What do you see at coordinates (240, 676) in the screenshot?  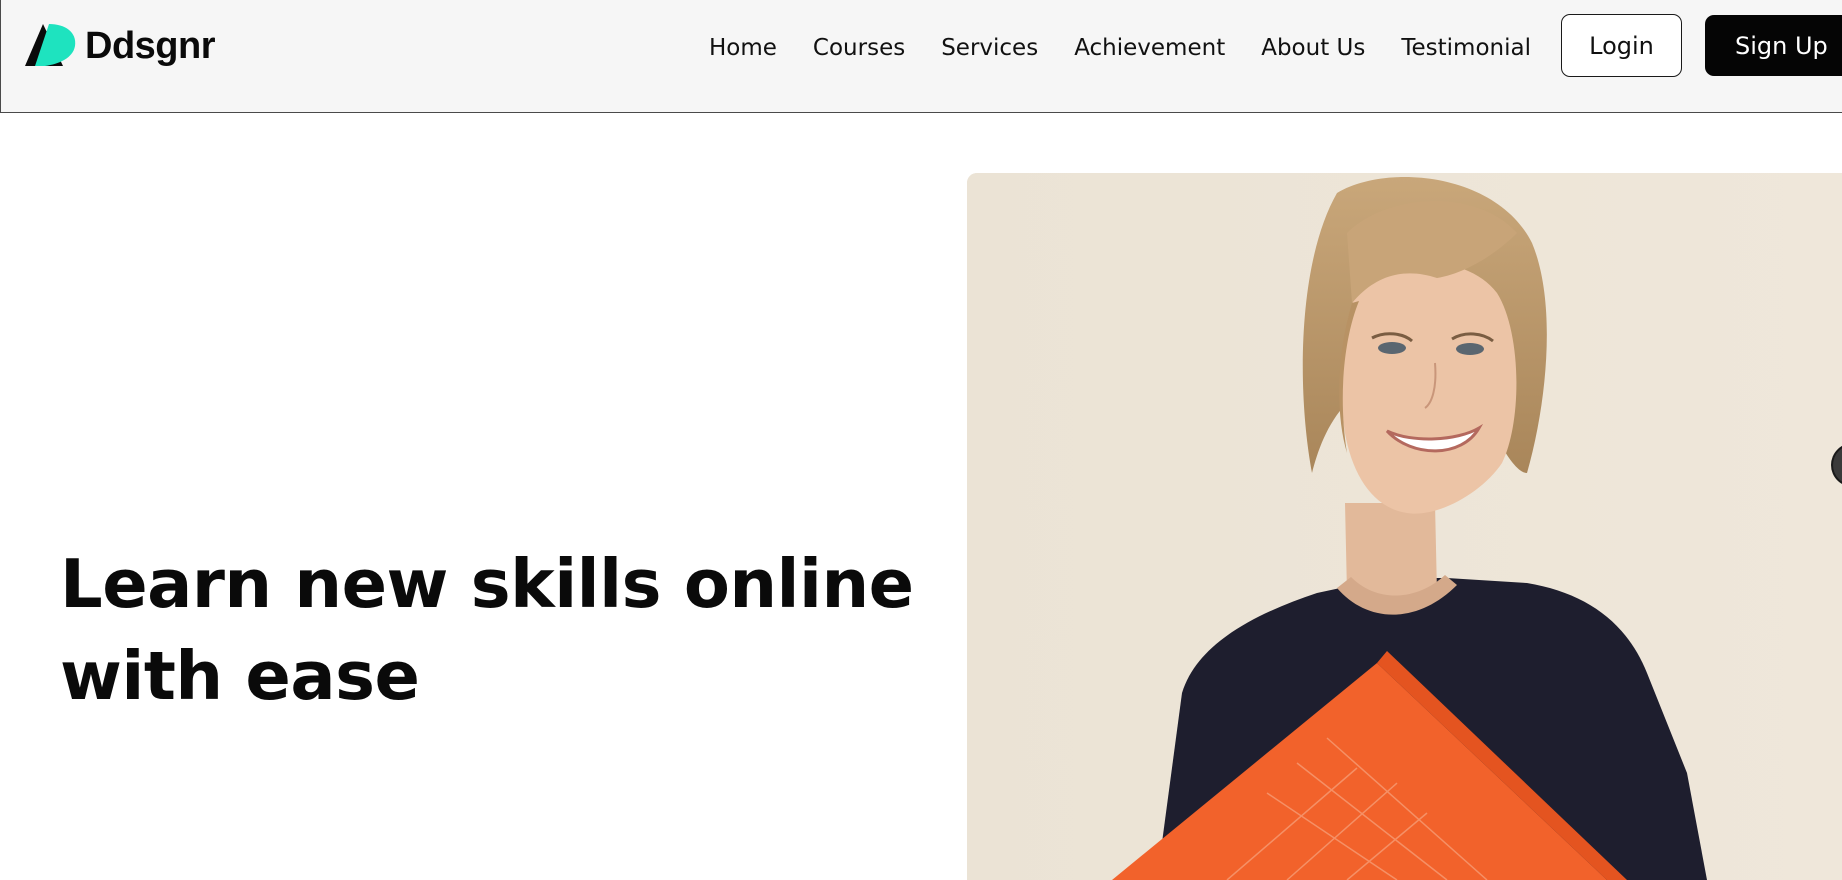 I see `hero-heading-line-2: with ease` at bounding box center [240, 676].